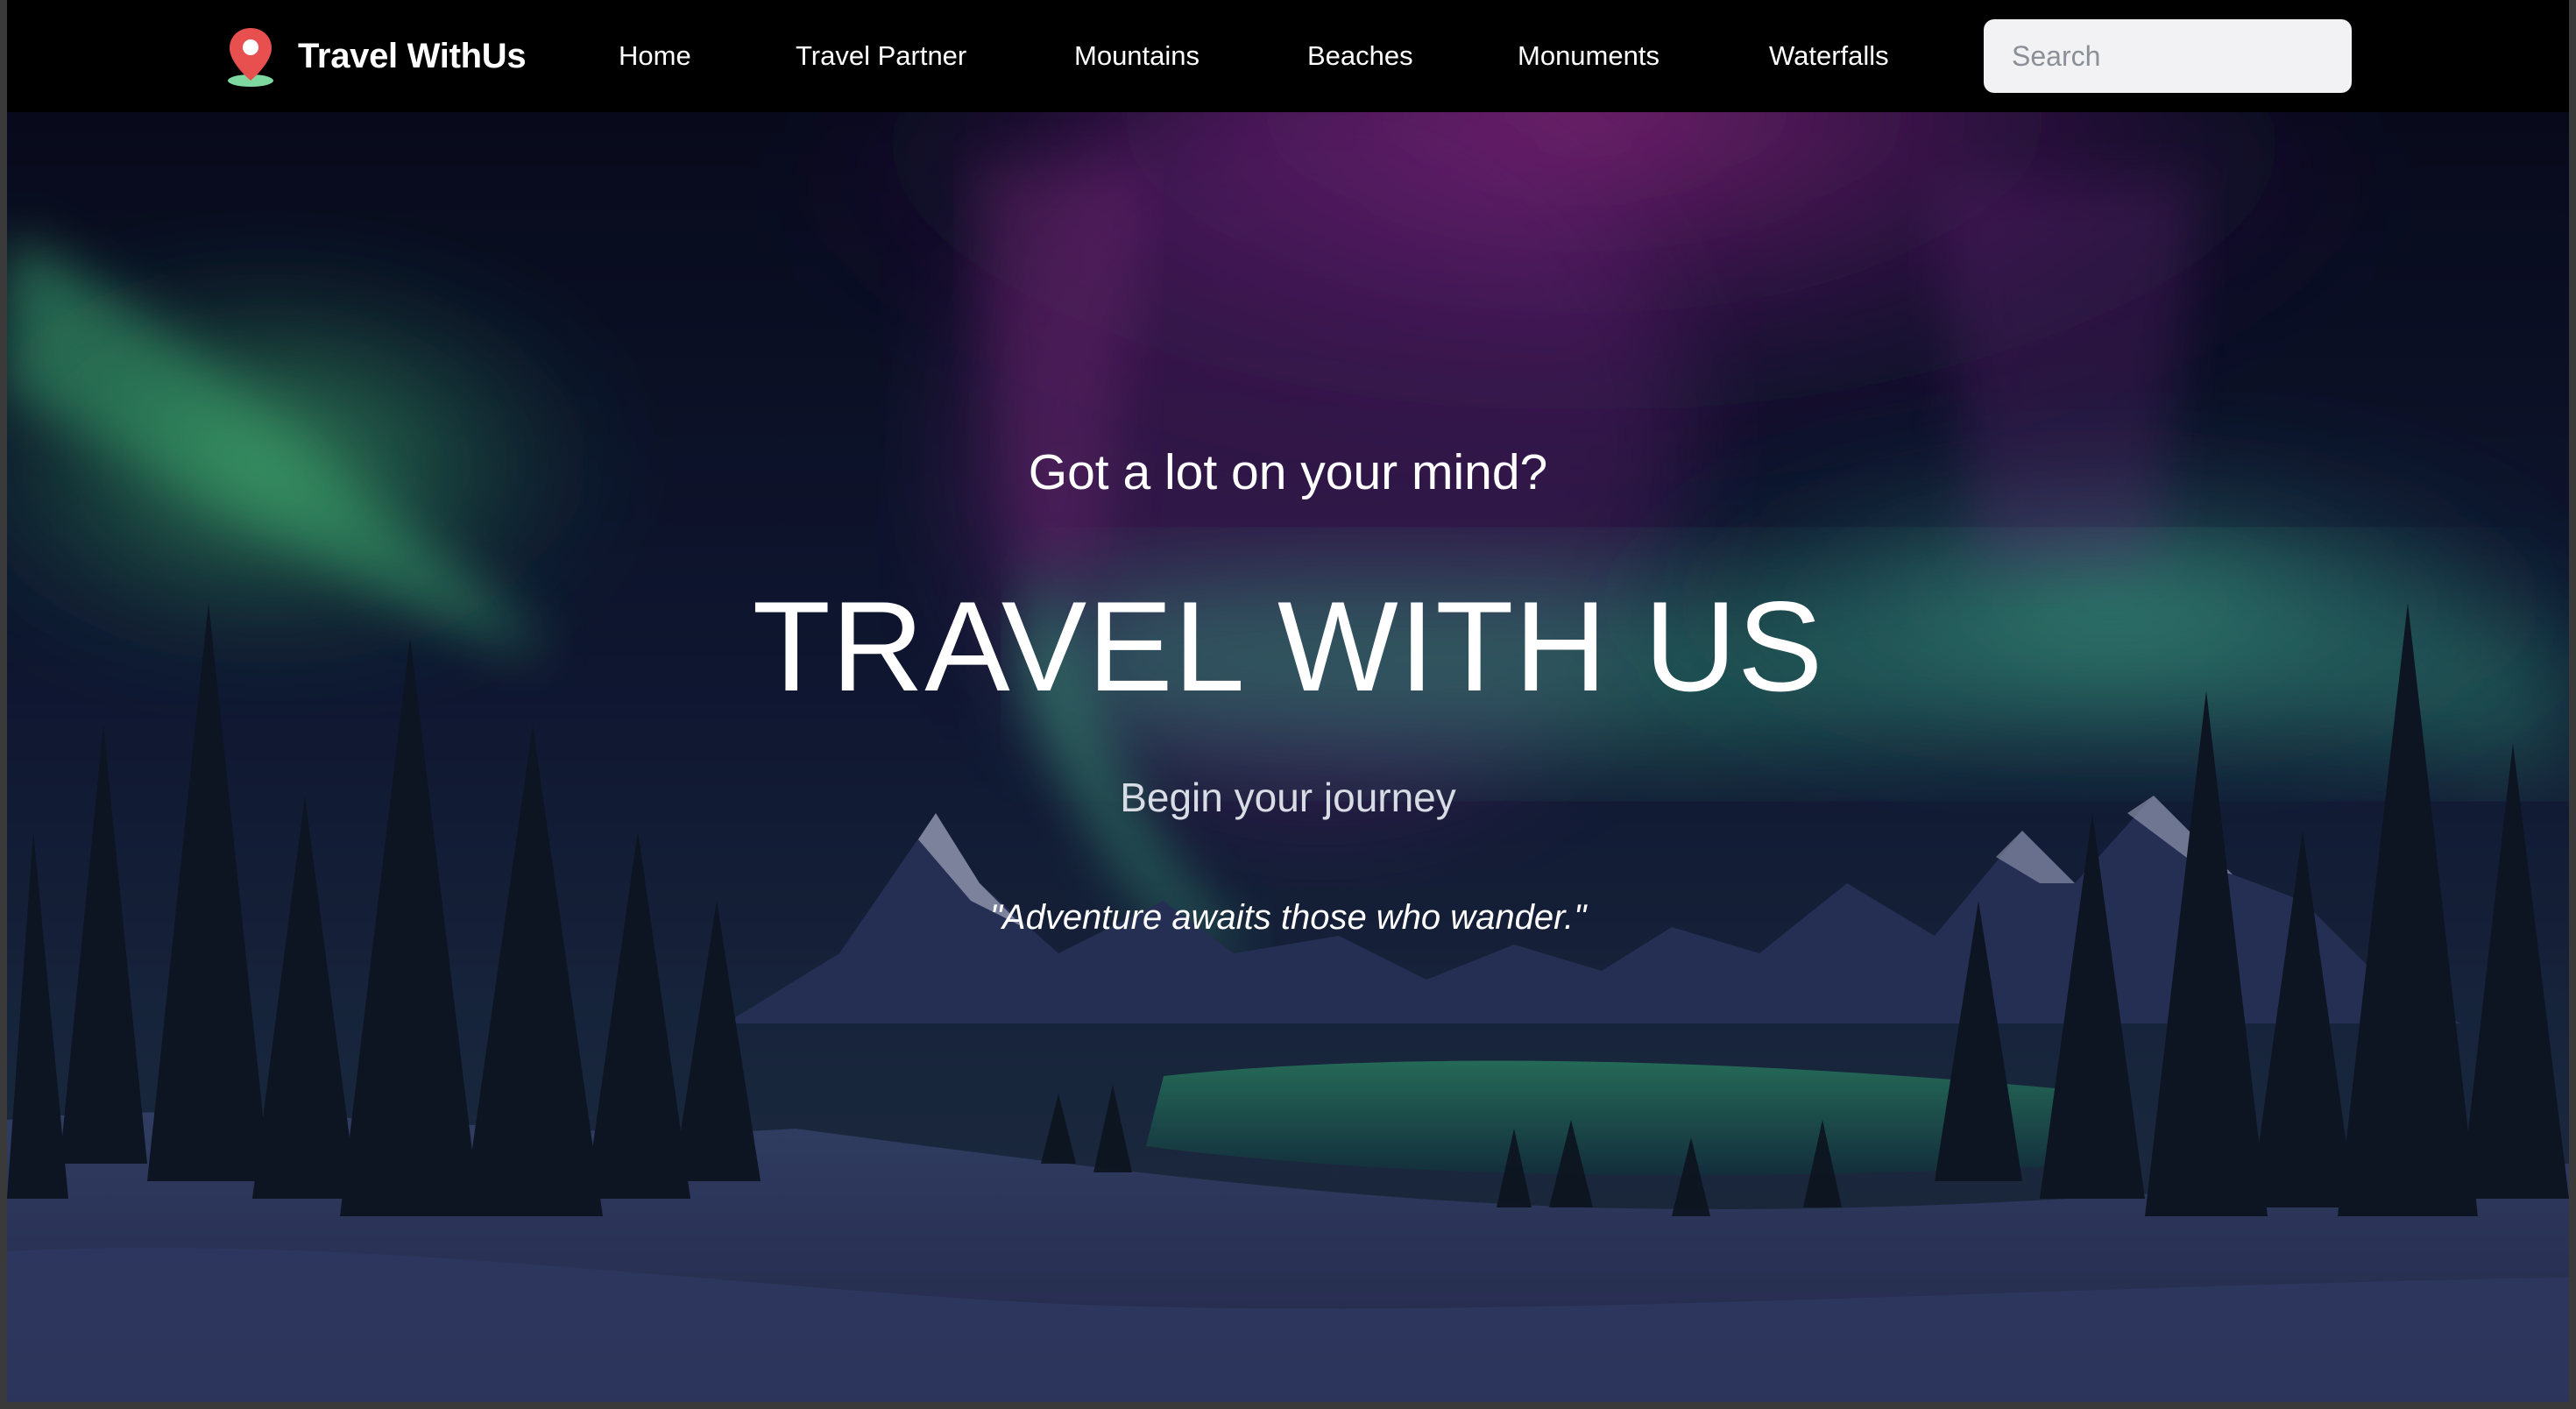 The height and width of the screenshot is (1409, 2576). What do you see at coordinates (1288, 797) in the screenshot?
I see `hero-subtitle: Begin your journey` at bounding box center [1288, 797].